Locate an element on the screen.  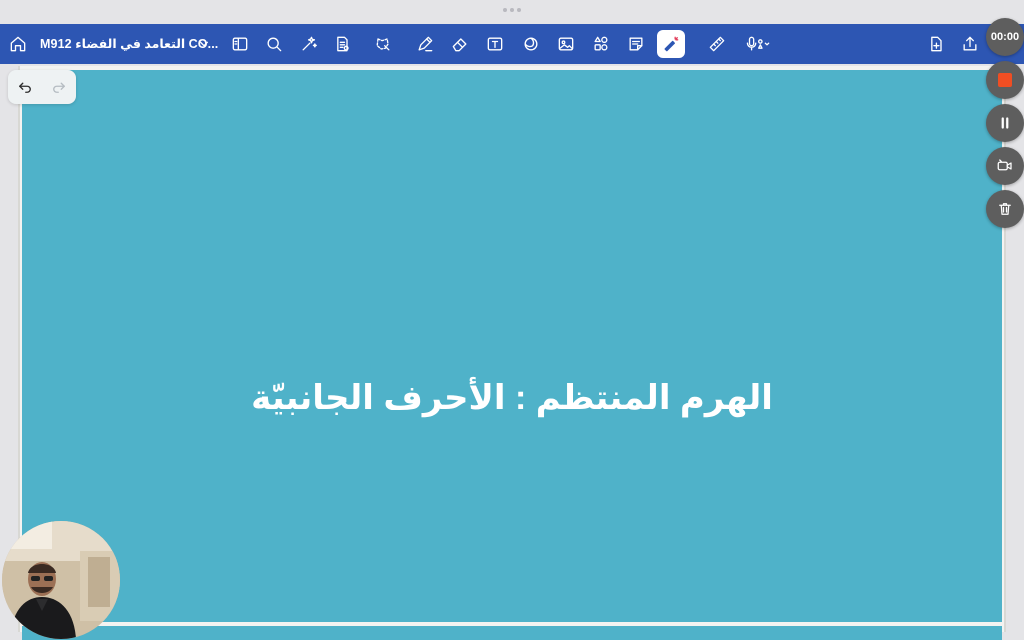
search-button is located at coordinates (274, 44).